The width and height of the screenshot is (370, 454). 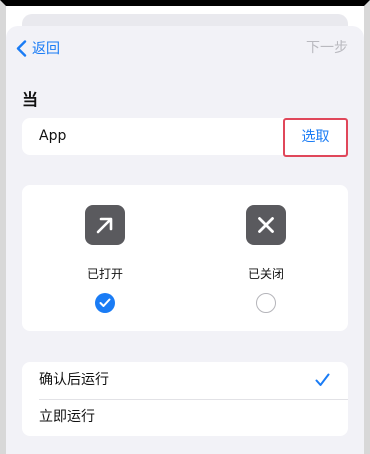 What do you see at coordinates (53, 136) in the screenshot?
I see `app-label: App` at bounding box center [53, 136].